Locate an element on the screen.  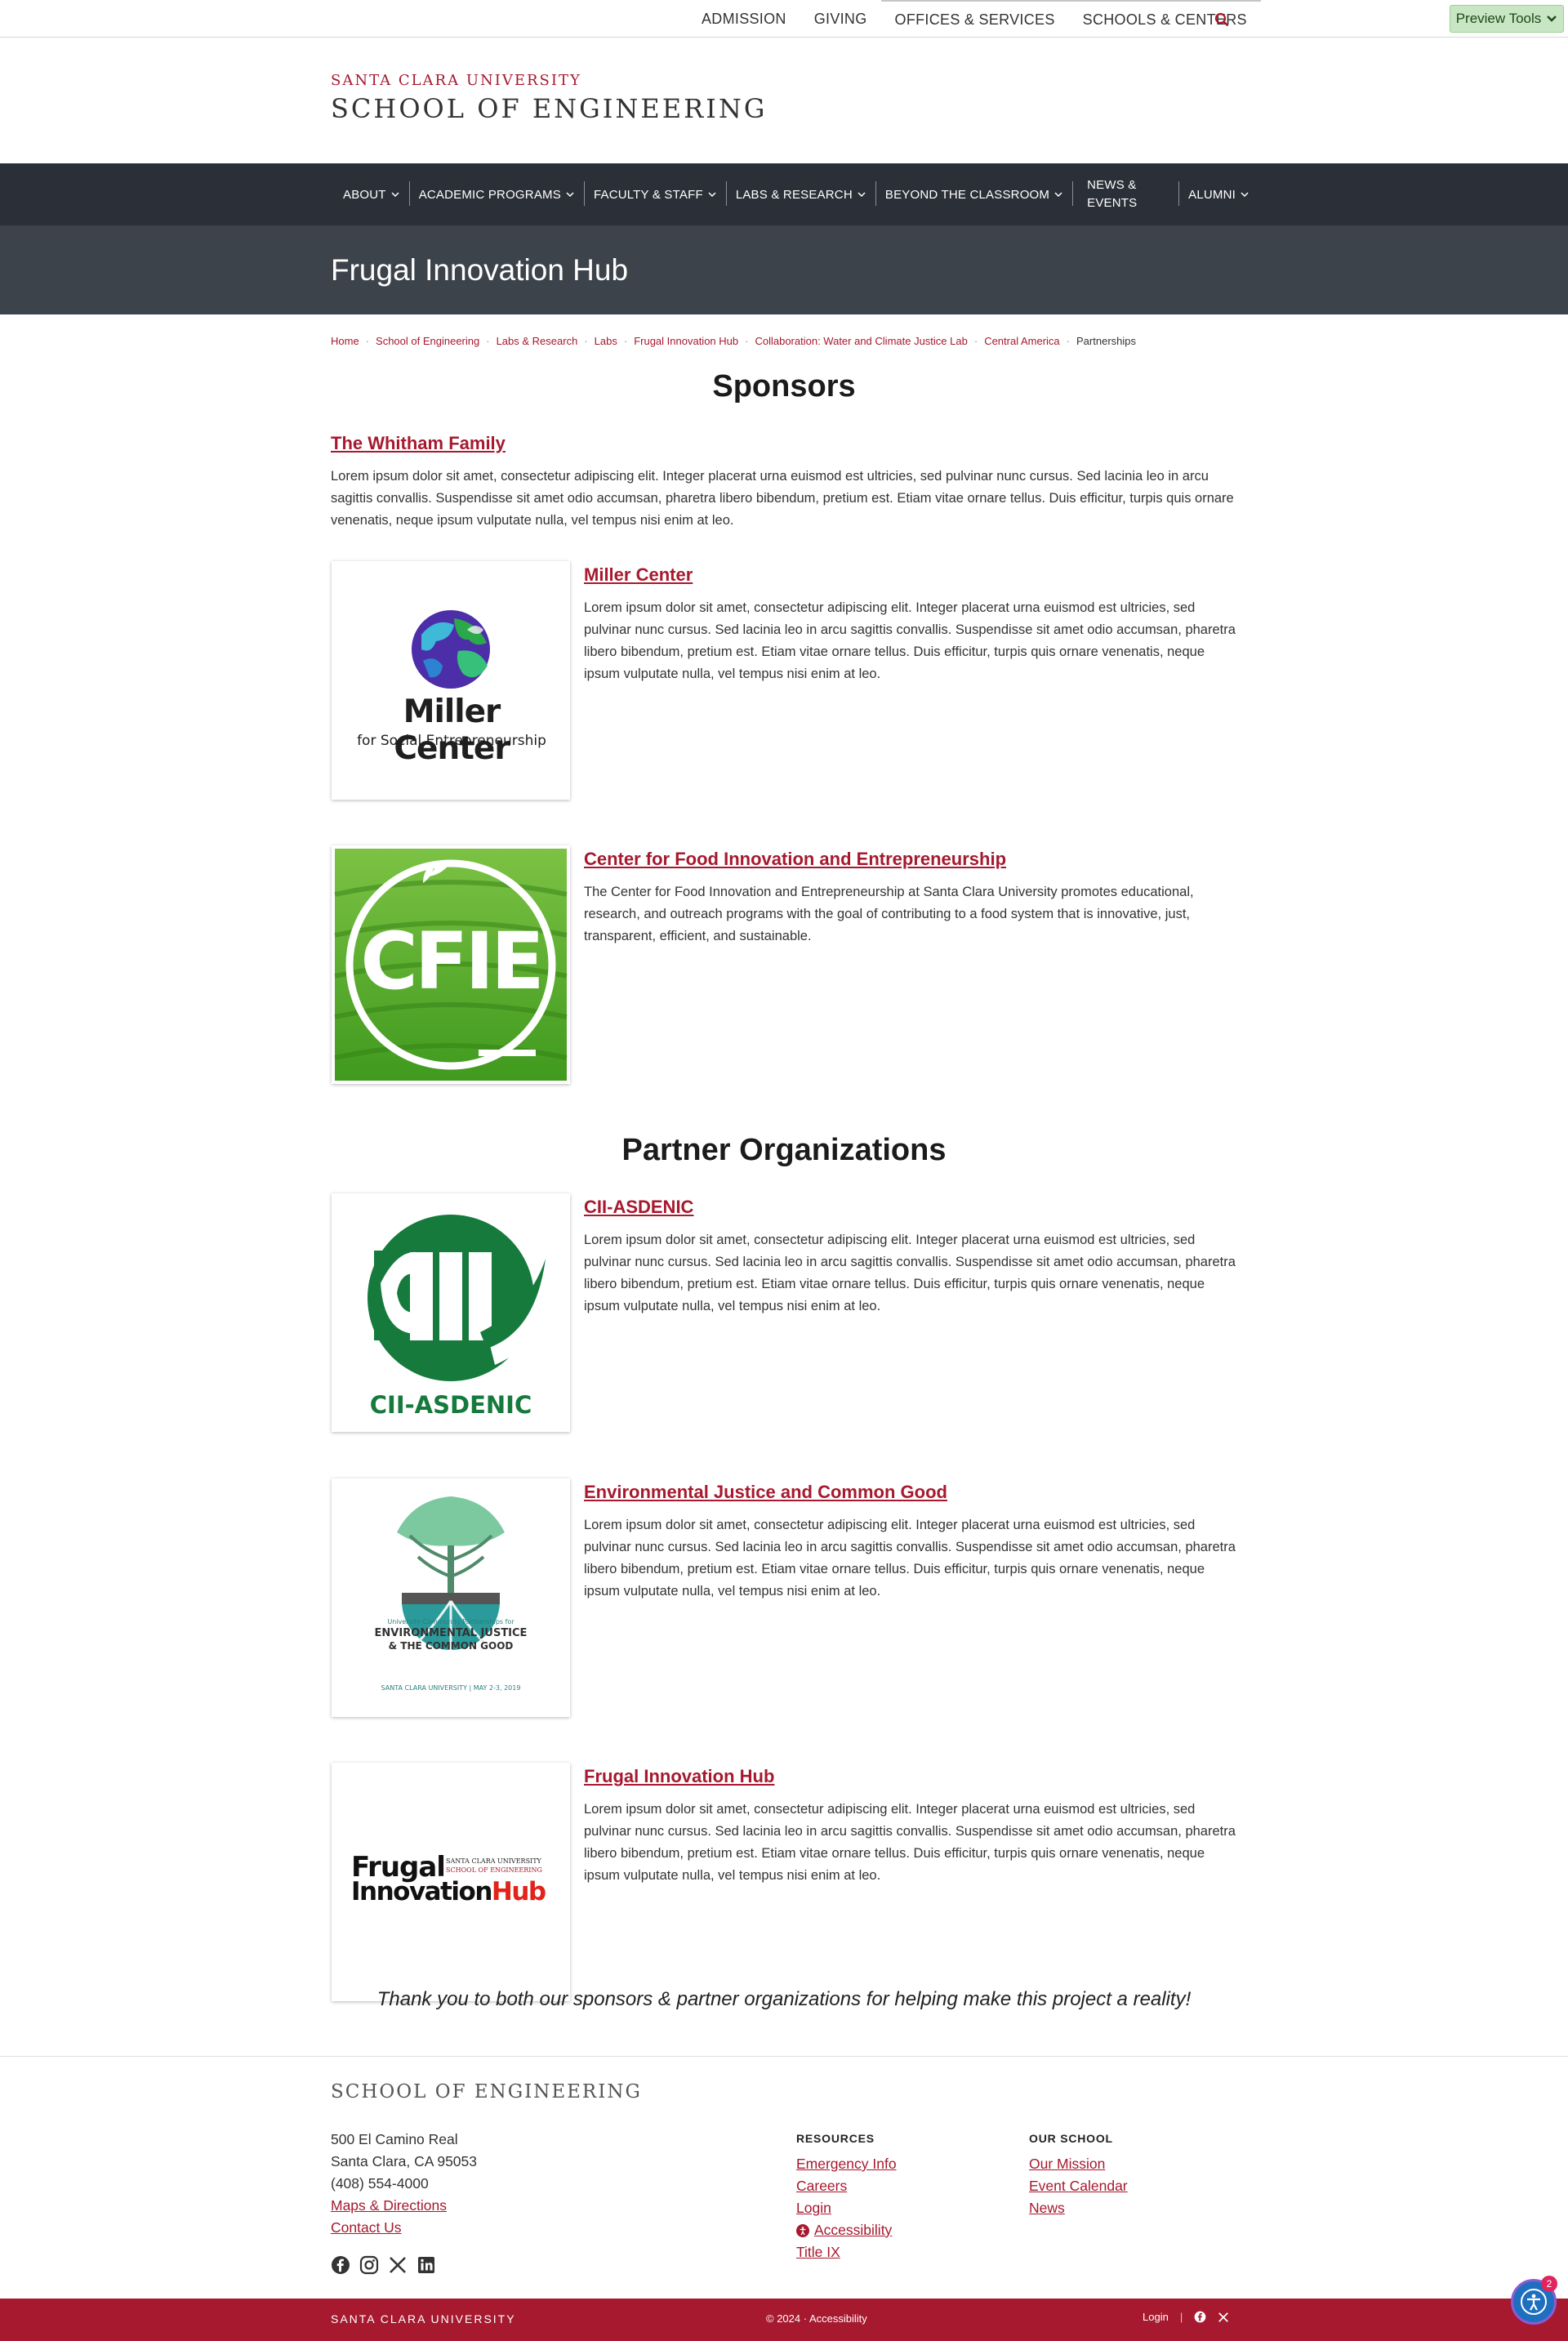
footer-link-accessibility: Accessibility is located at coordinates (847, 2230).